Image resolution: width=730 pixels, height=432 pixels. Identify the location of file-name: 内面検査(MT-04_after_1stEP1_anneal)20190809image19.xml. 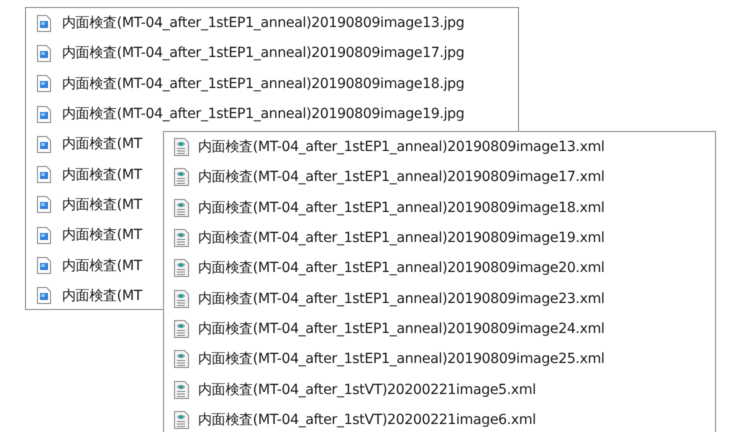
(401, 238).